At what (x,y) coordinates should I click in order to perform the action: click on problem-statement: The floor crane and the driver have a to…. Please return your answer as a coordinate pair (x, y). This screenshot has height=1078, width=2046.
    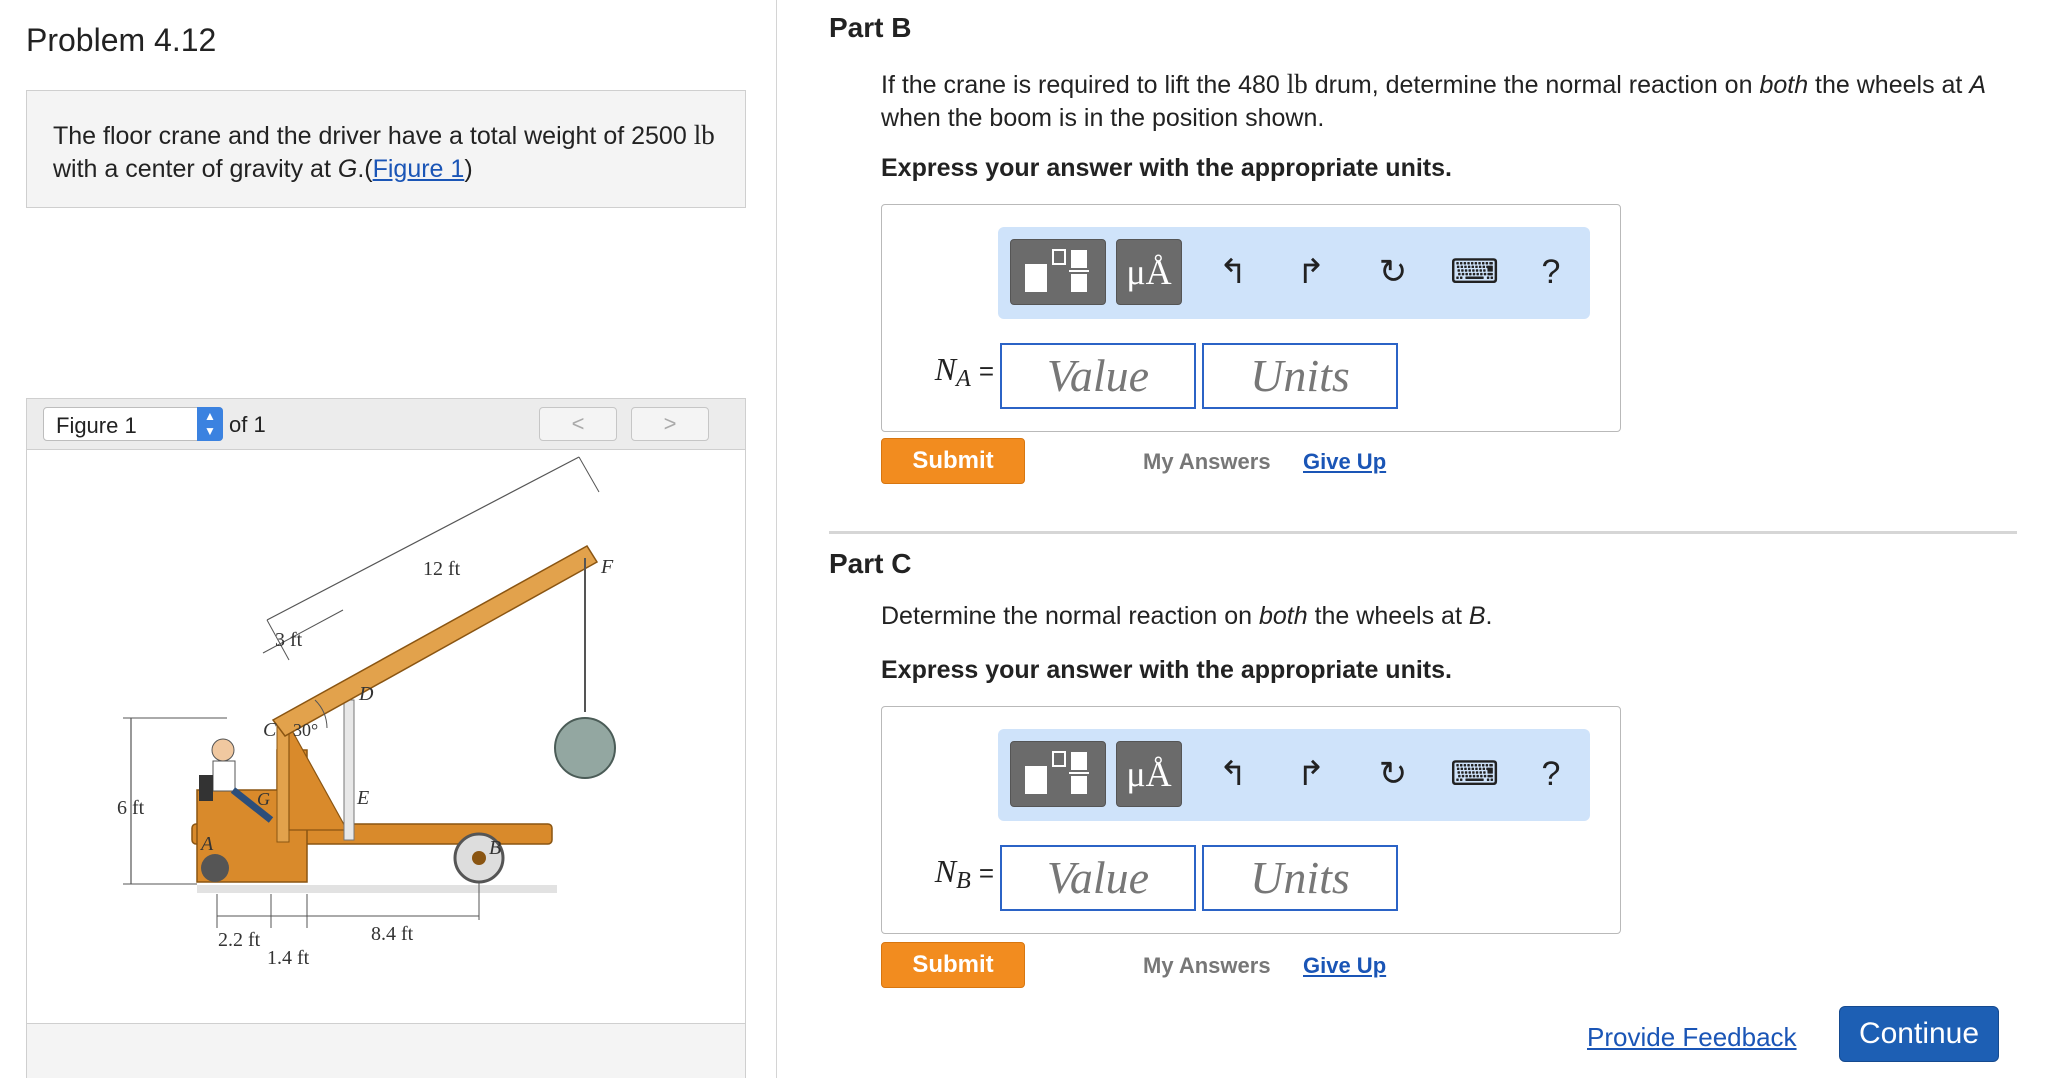
    Looking at the image, I should click on (393, 152).